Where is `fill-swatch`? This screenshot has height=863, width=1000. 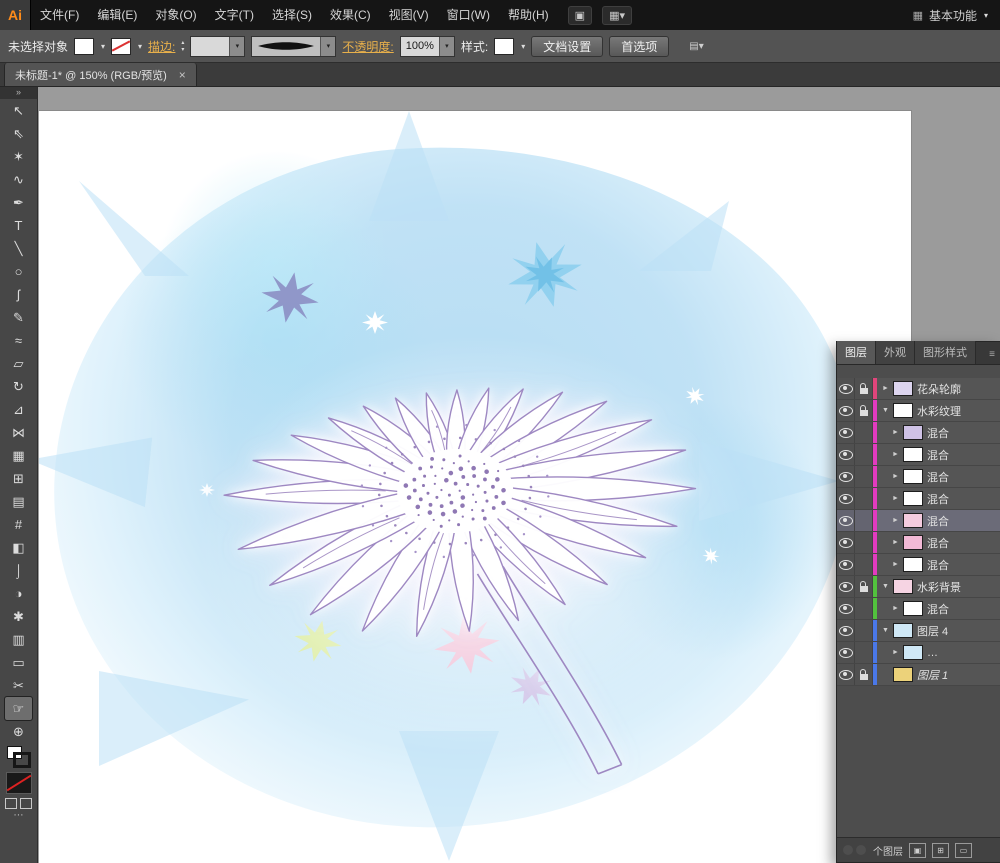 fill-swatch is located at coordinates (84, 46).